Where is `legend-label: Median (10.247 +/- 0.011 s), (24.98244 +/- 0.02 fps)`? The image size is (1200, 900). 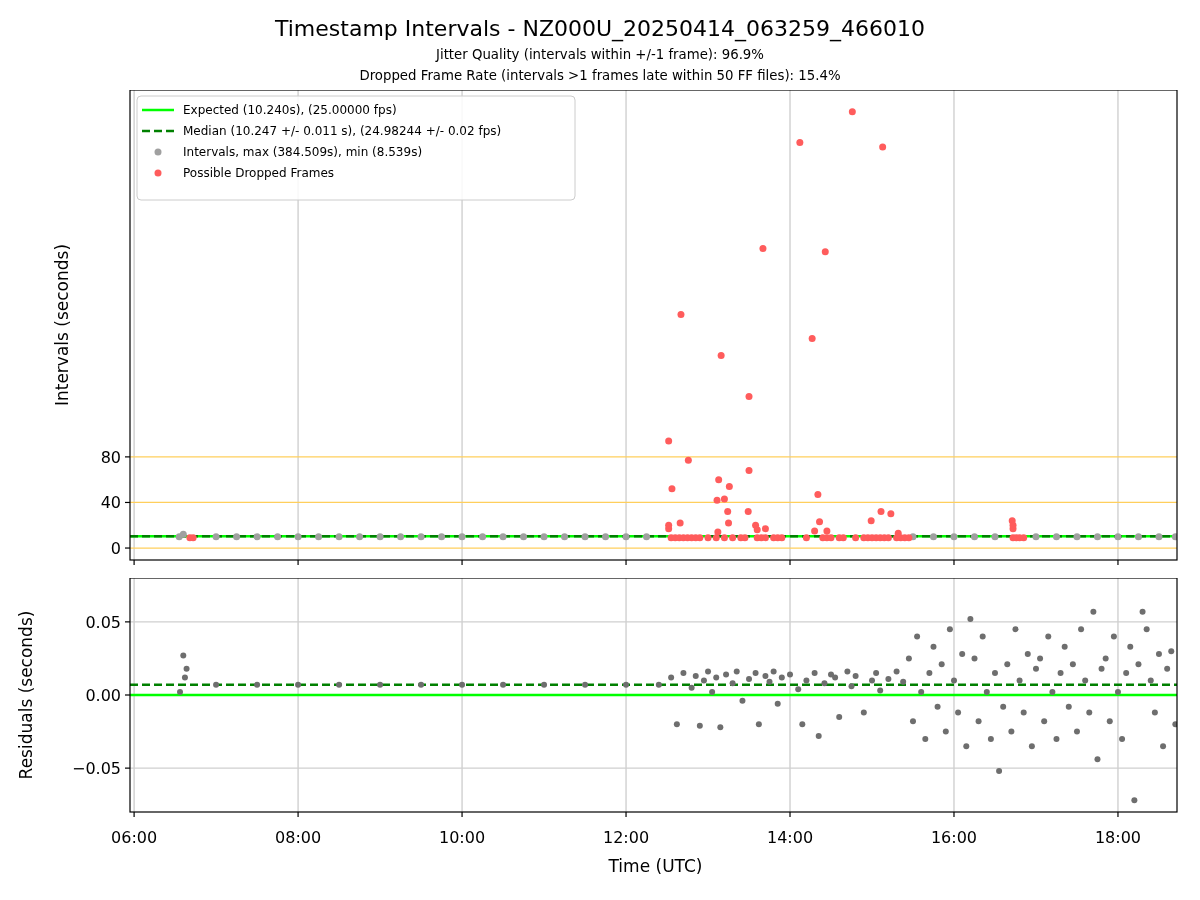
legend-label: Median (10.247 +/- 0.011 s), (24.98244 +/- 0.02 fps) is located at coordinates (342, 131).